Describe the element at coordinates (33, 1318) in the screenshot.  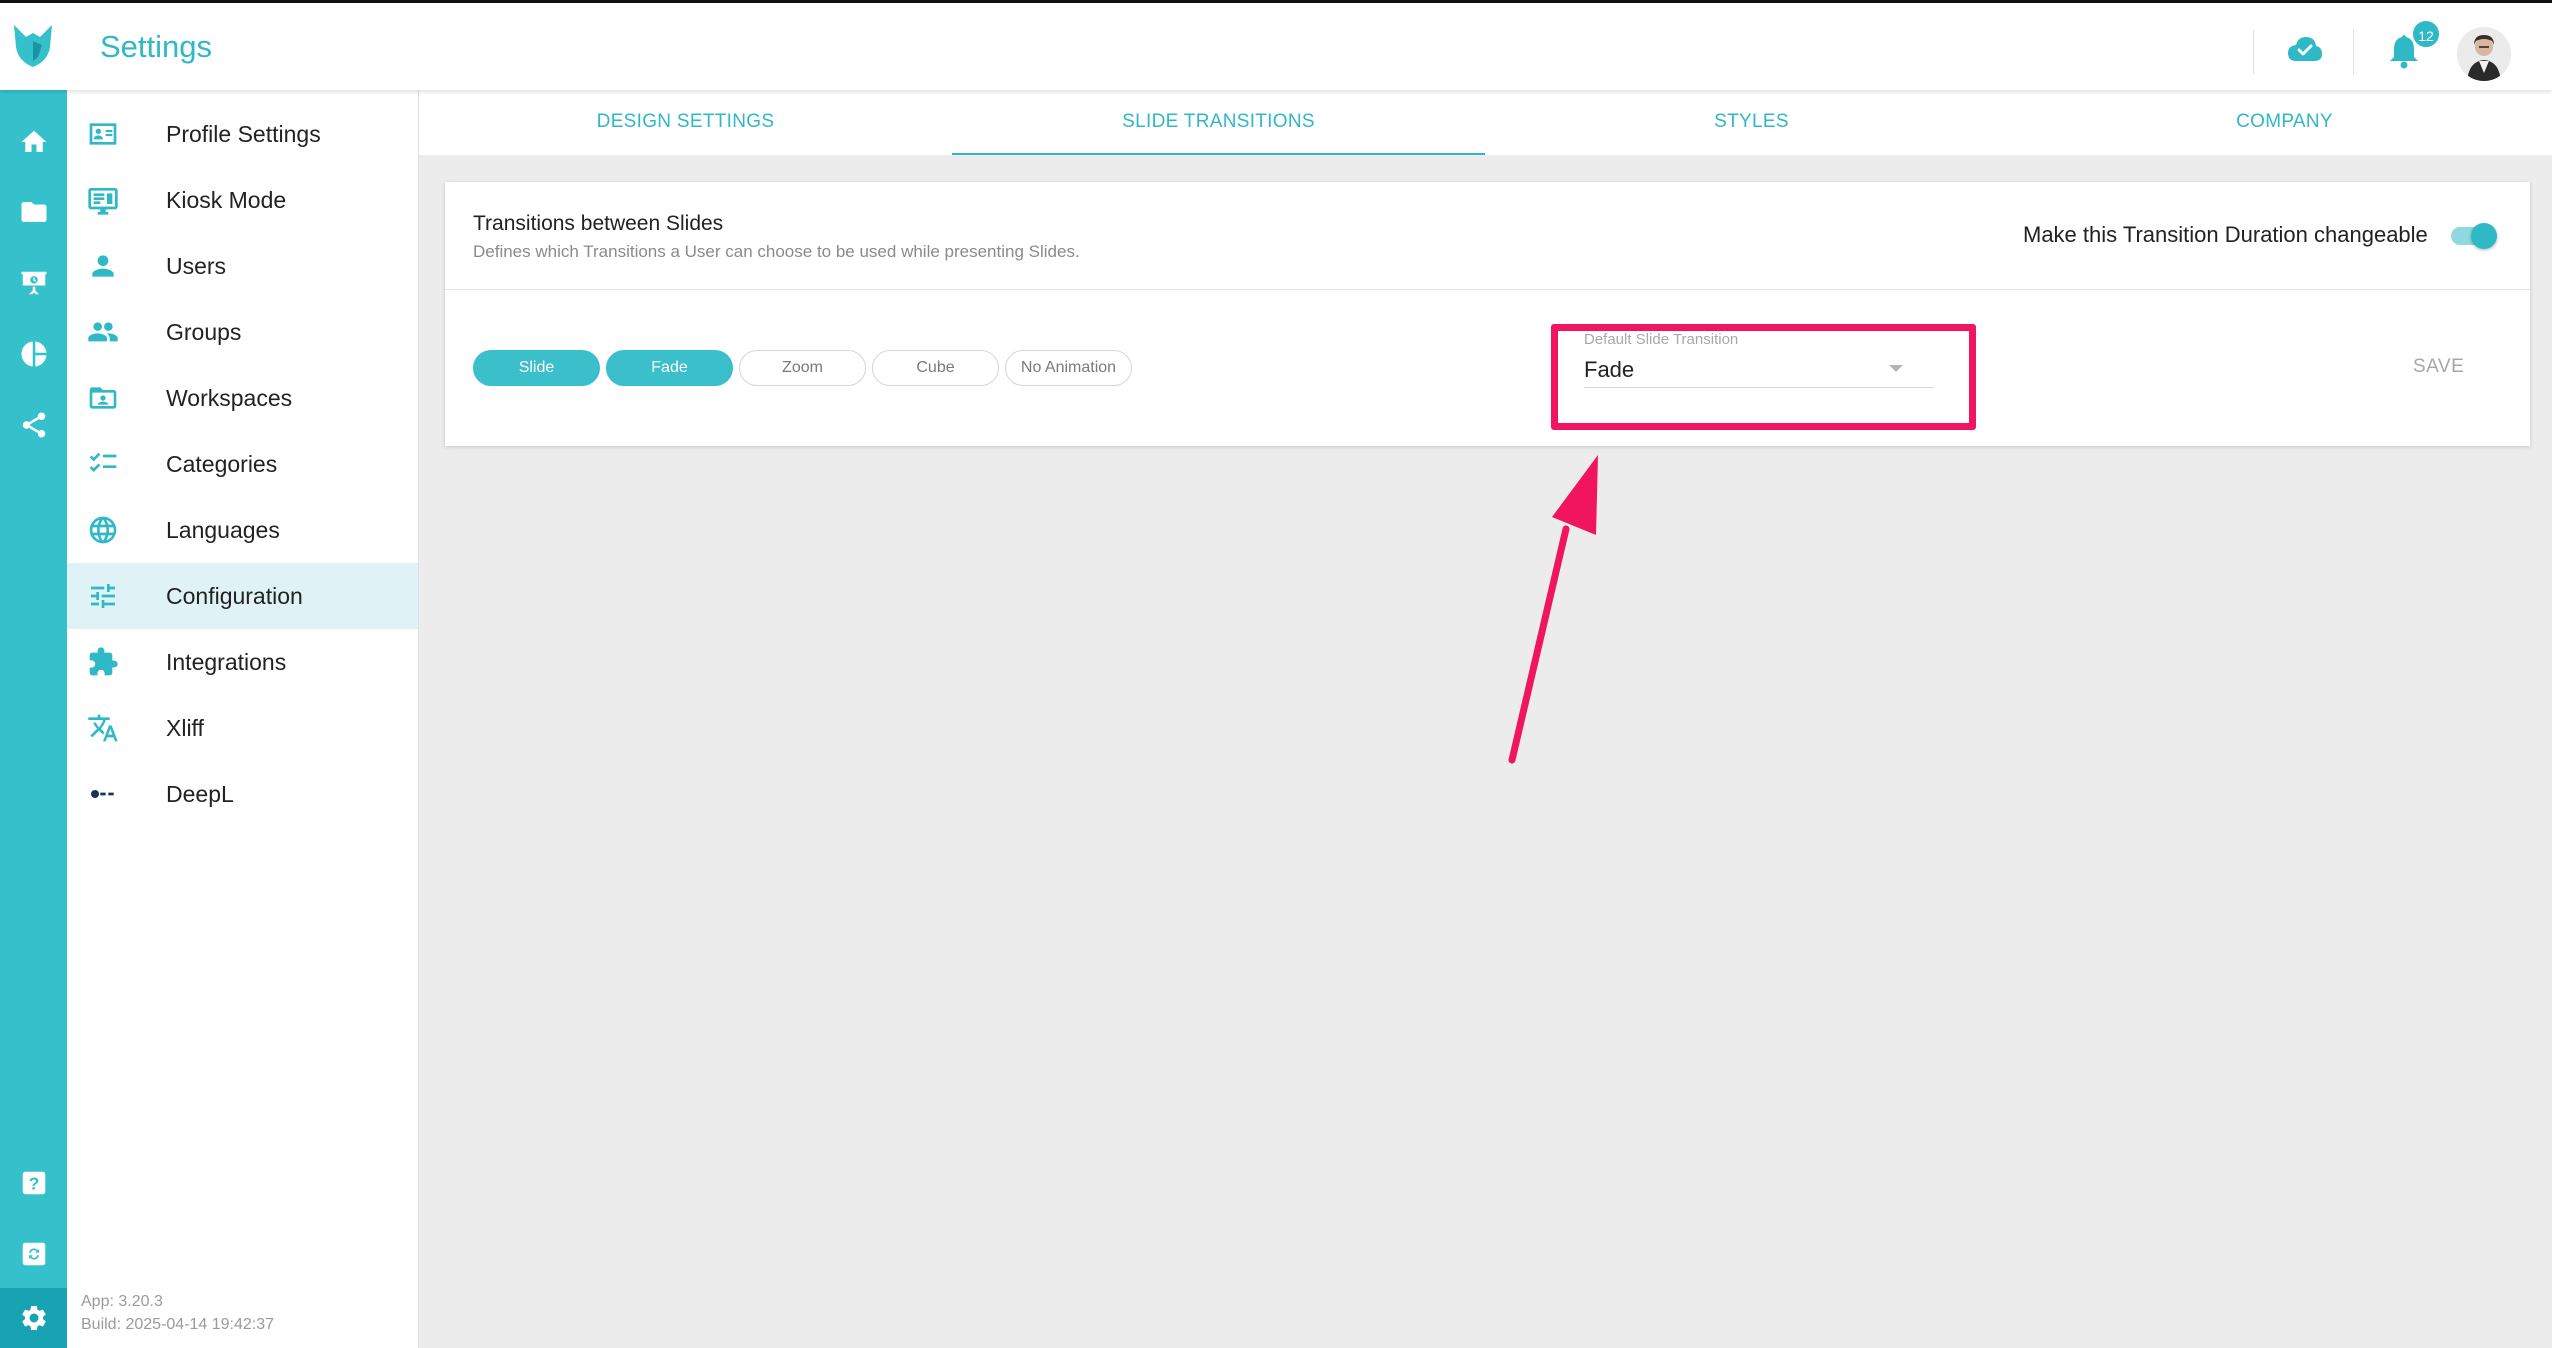
I see `settings-icon` at that location.